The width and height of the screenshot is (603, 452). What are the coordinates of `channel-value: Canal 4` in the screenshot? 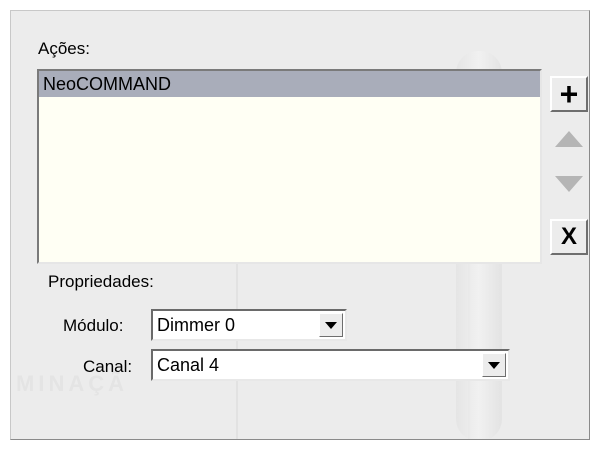 It's located at (188, 365).